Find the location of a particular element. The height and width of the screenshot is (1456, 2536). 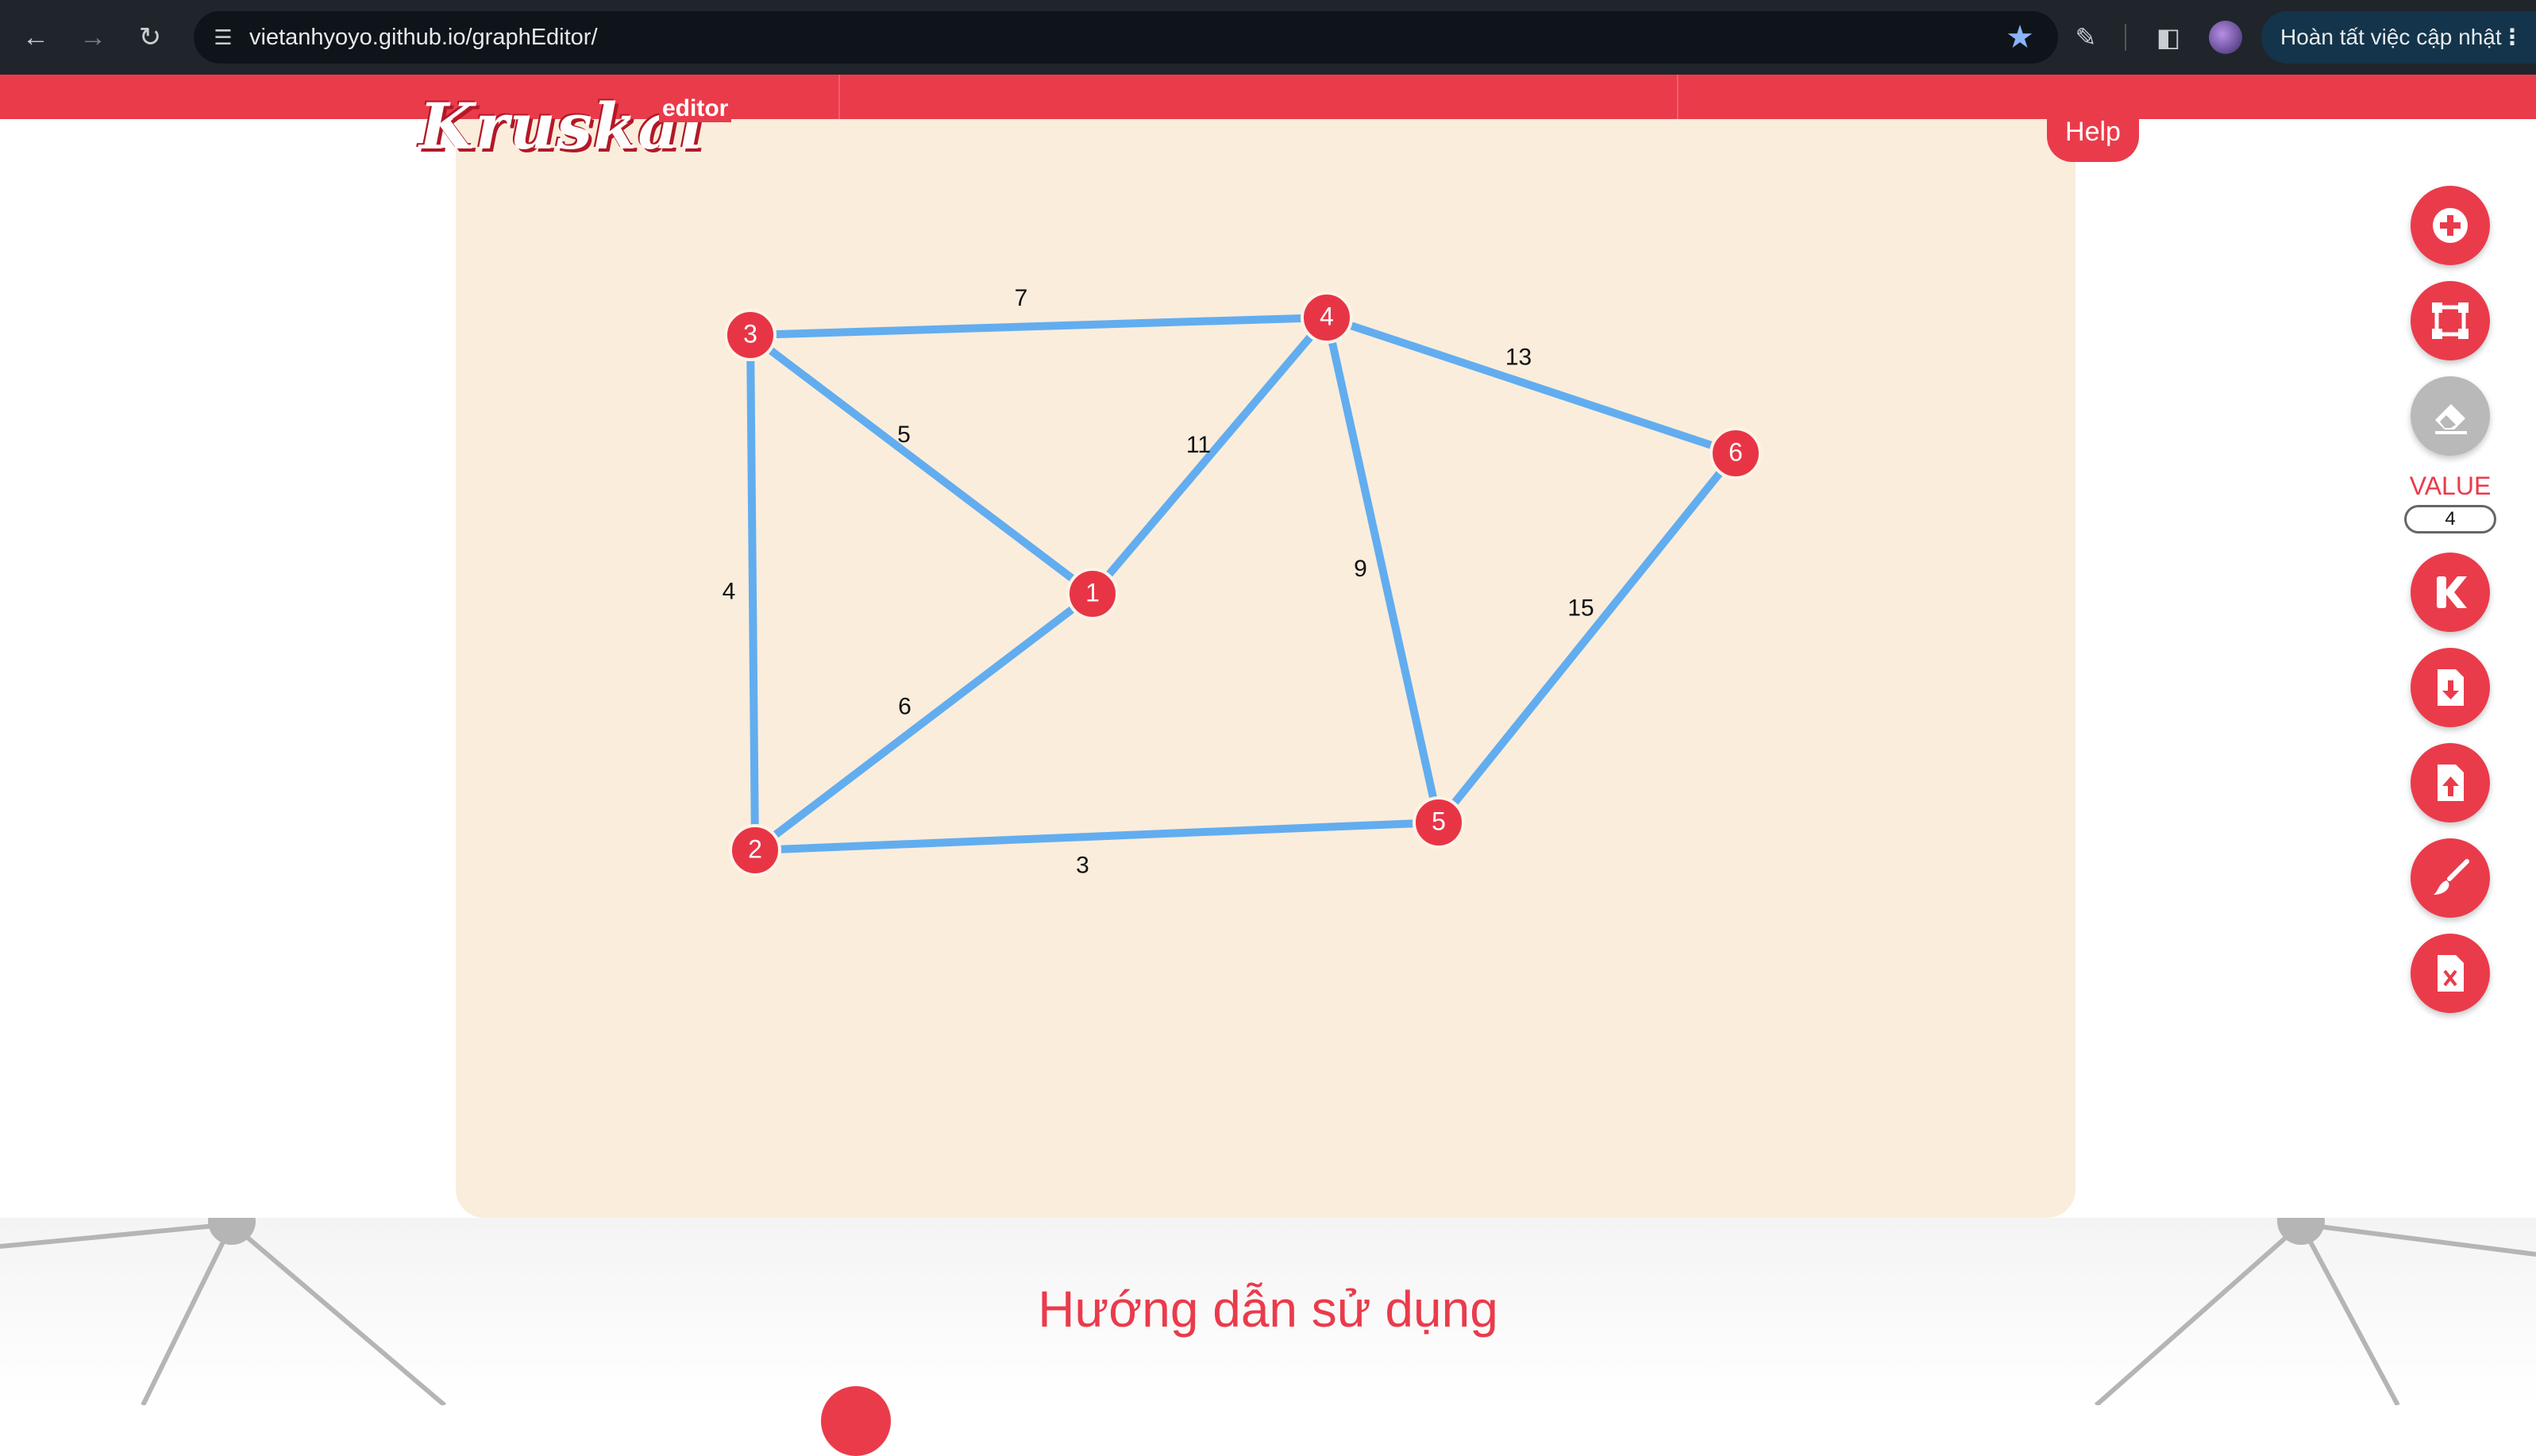

file-upload-icon is located at coordinates (2451, 783).